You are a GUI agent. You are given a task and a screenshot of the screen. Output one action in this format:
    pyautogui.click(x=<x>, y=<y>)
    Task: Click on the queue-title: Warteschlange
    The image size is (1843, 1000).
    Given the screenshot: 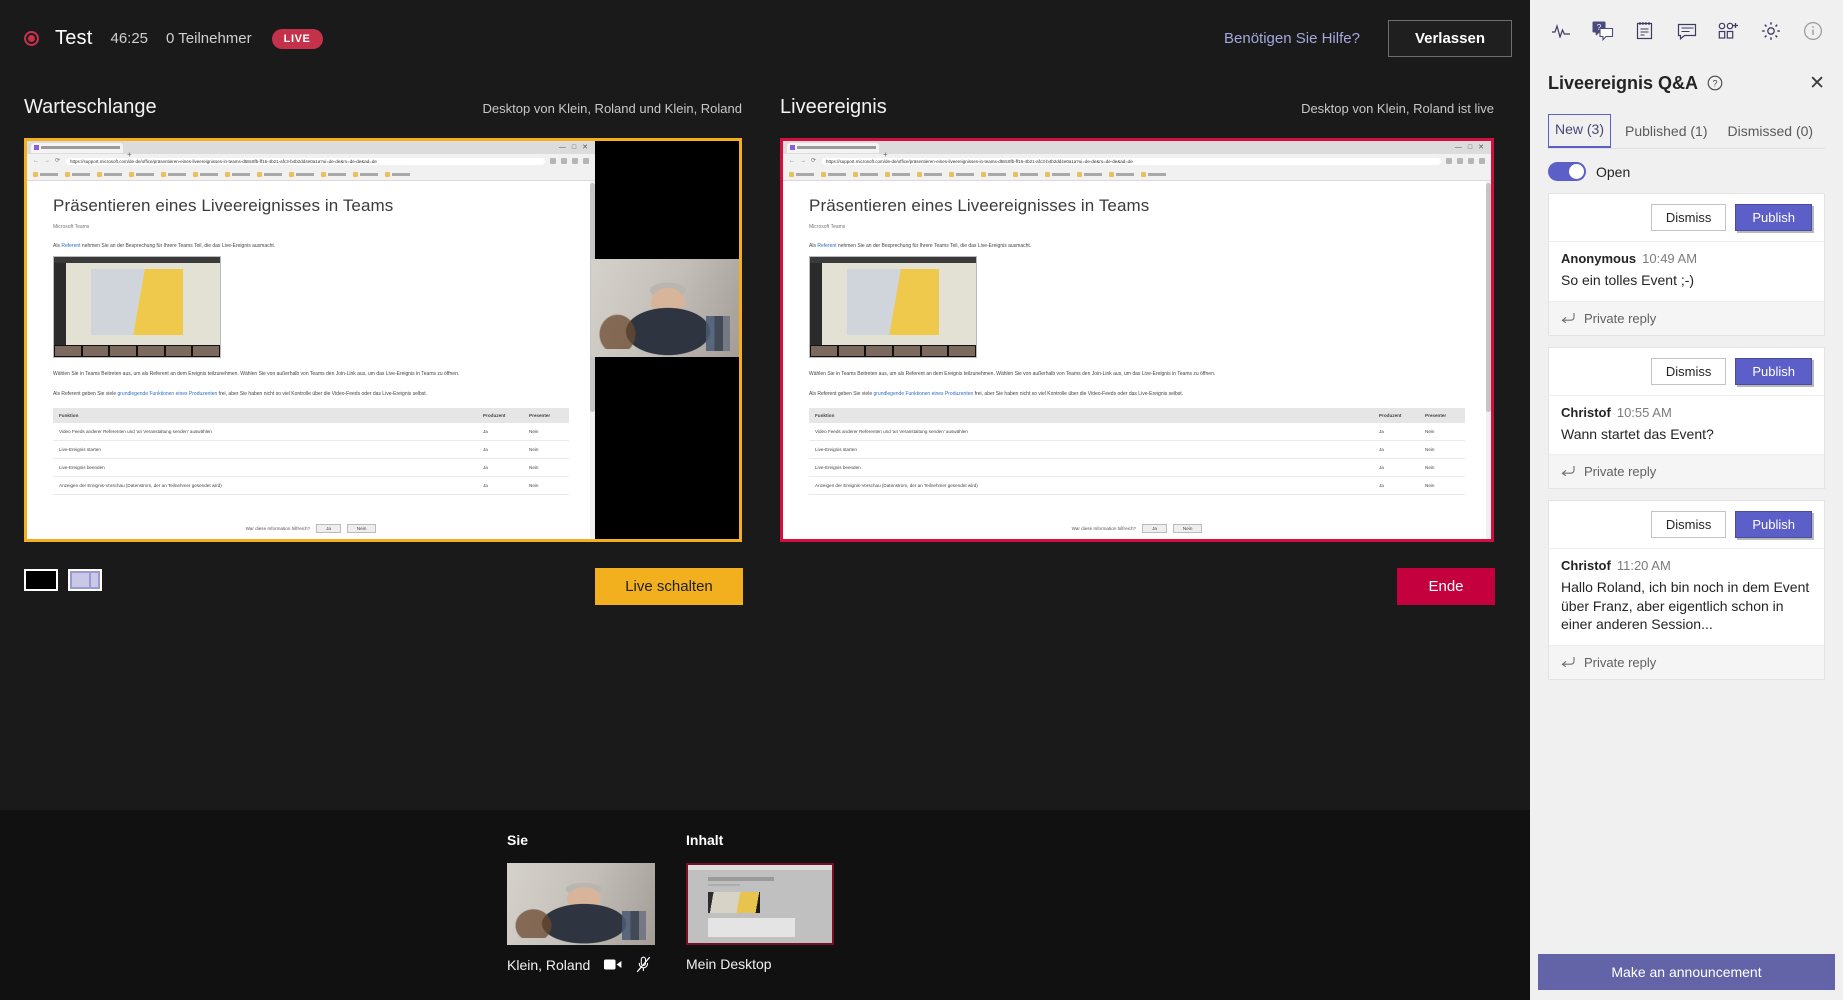 What is the action you would take?
    pyautogui.click(x=90, y=107)
    